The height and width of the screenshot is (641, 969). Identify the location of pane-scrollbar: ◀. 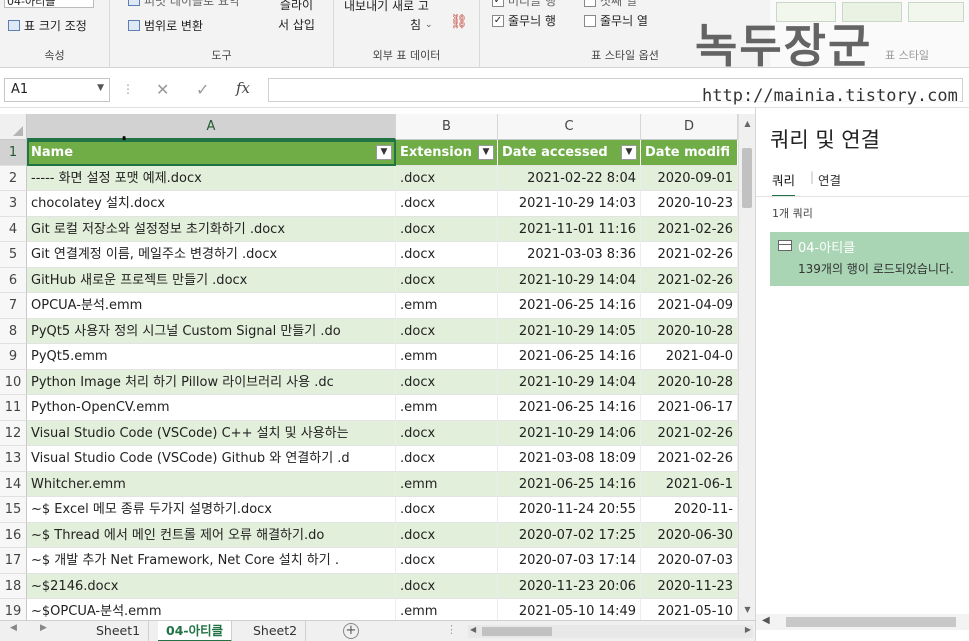
(862, 622).